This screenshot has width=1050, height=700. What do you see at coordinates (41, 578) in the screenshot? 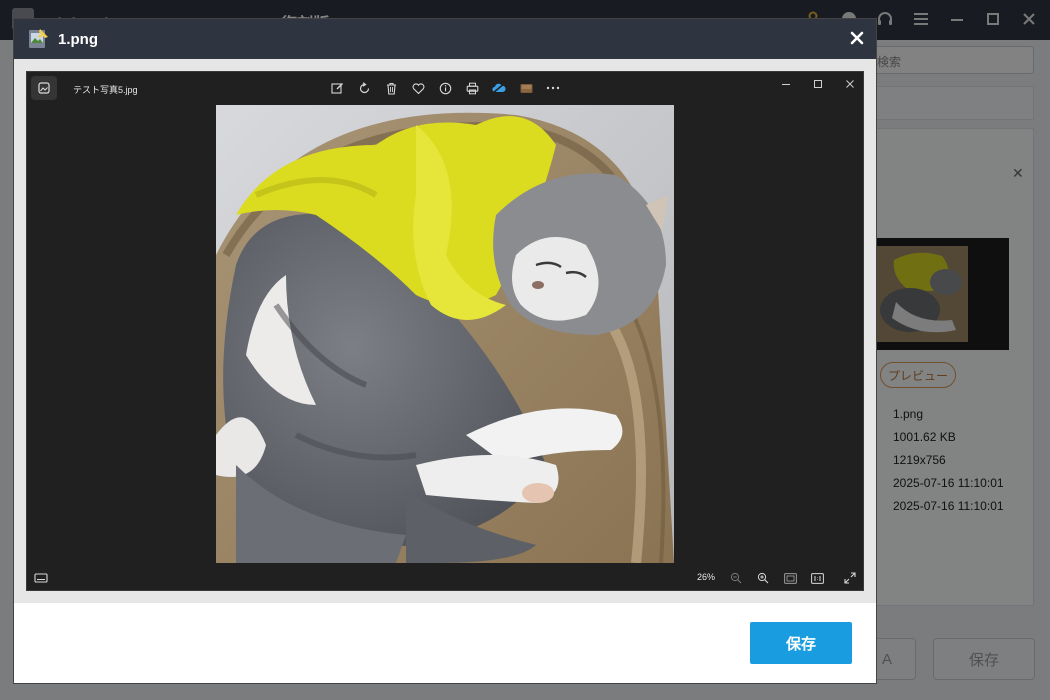
I see `filmstrip-icon` at bounding box center [41, 578].